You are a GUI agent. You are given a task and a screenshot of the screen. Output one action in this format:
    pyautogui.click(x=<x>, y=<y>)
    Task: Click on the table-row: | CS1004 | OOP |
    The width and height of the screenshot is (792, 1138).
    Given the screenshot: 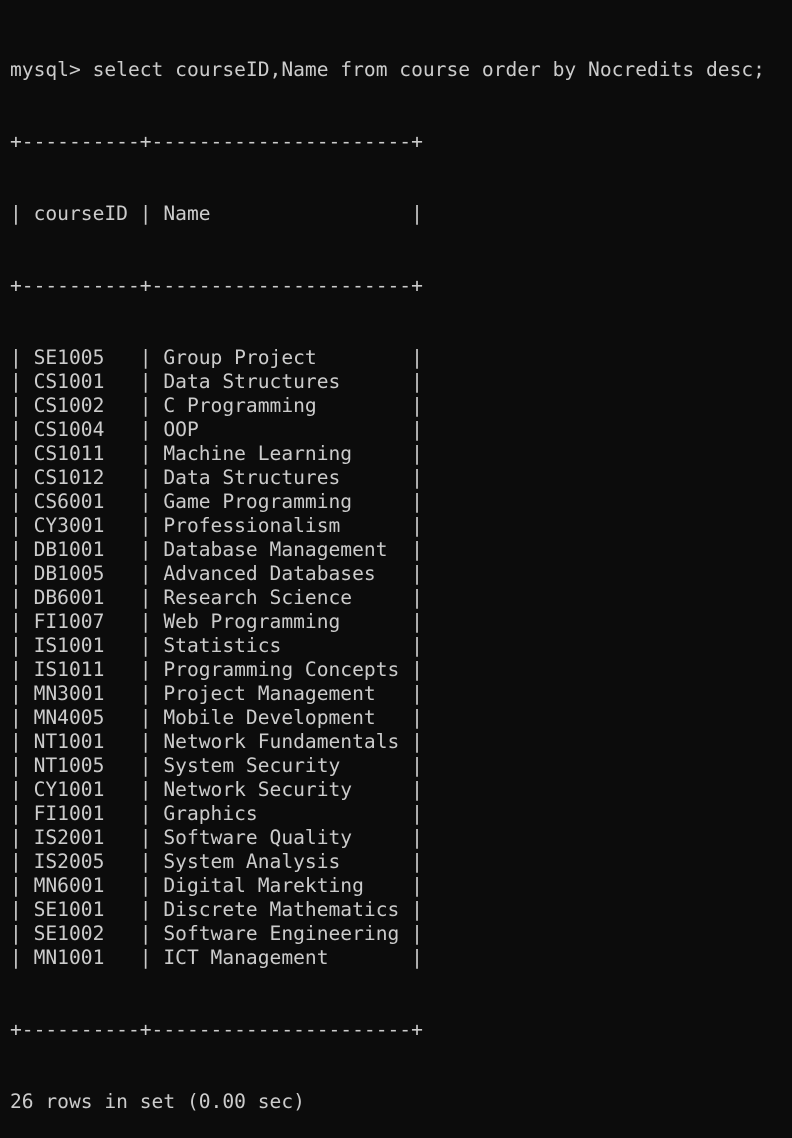 What is the action you would take?
    pyautogui.click(x=216, y=429)
    